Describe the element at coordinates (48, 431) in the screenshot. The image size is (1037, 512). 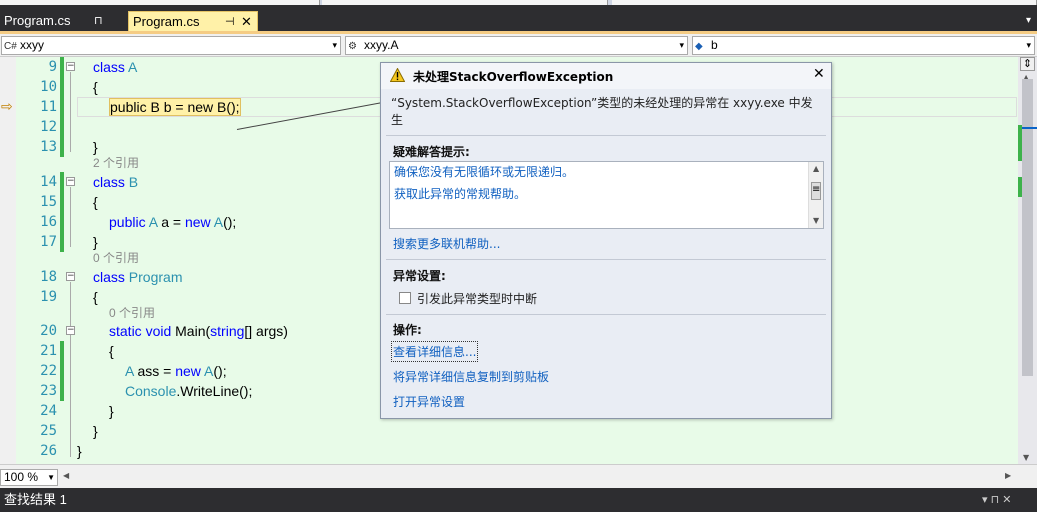
I see `line-number: 25` at that location.